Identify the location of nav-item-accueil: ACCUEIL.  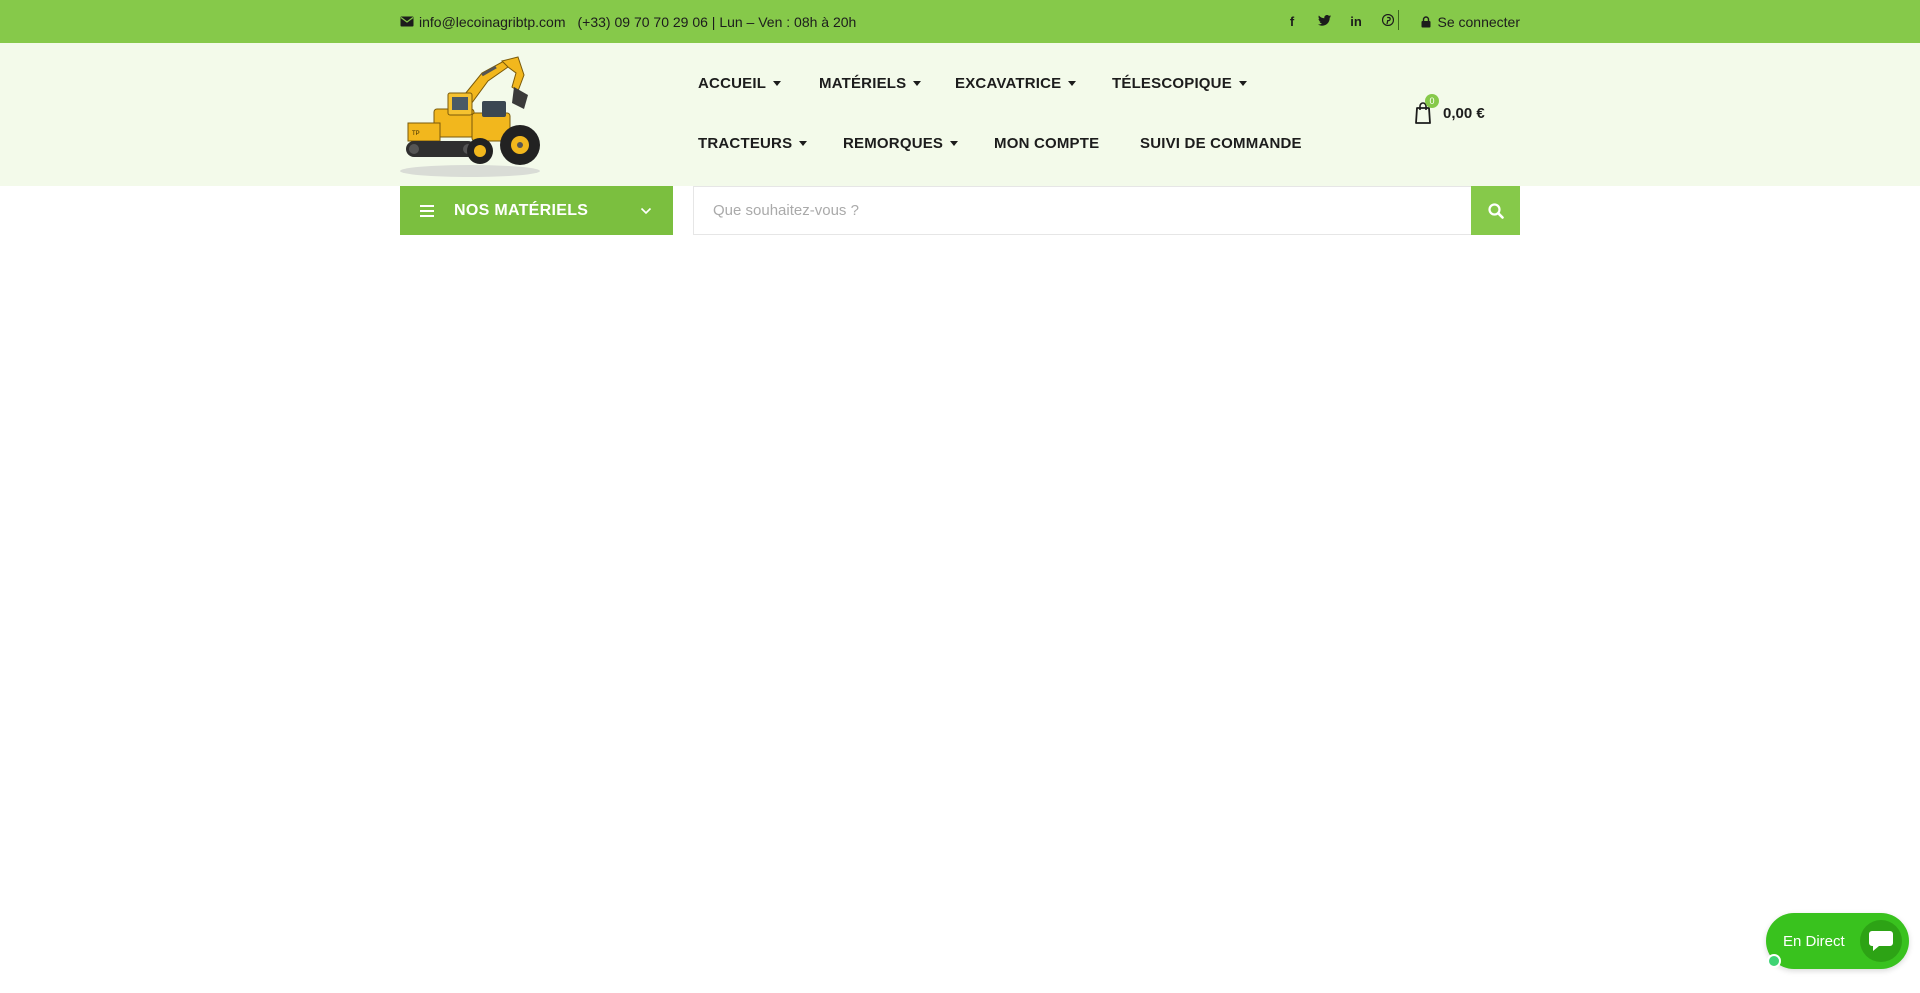
(740, 83).